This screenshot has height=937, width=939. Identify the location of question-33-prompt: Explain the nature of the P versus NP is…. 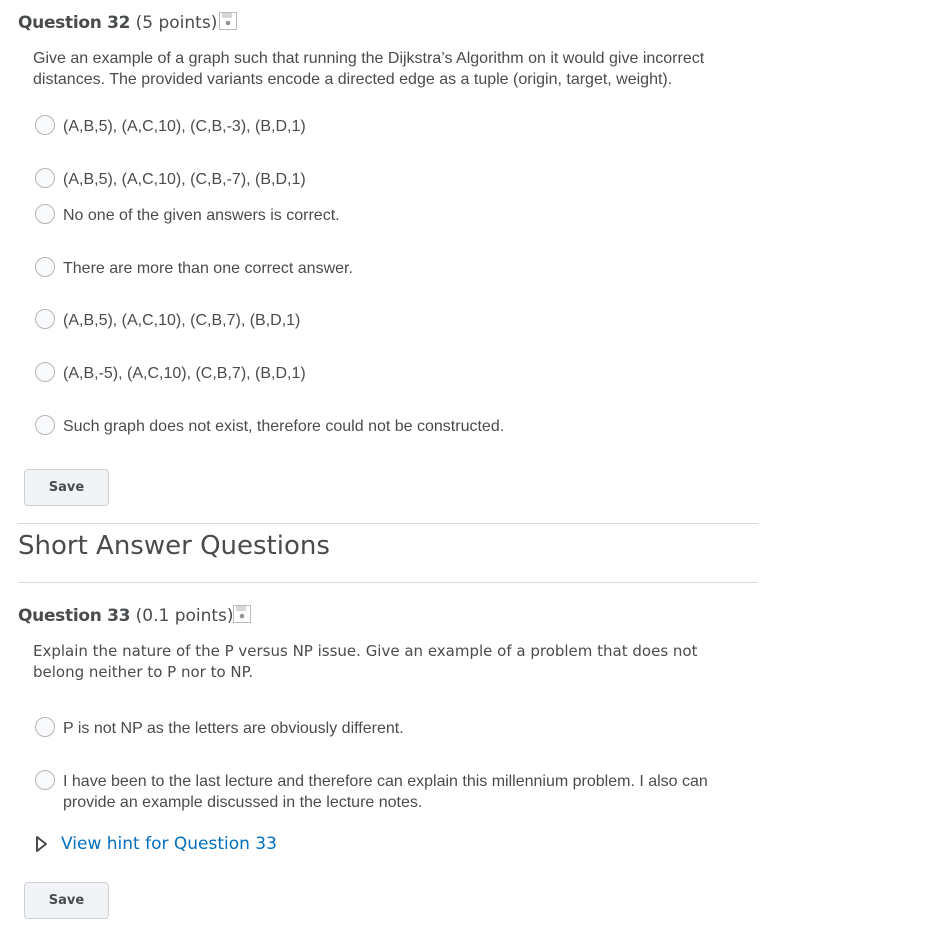
(365, 661).